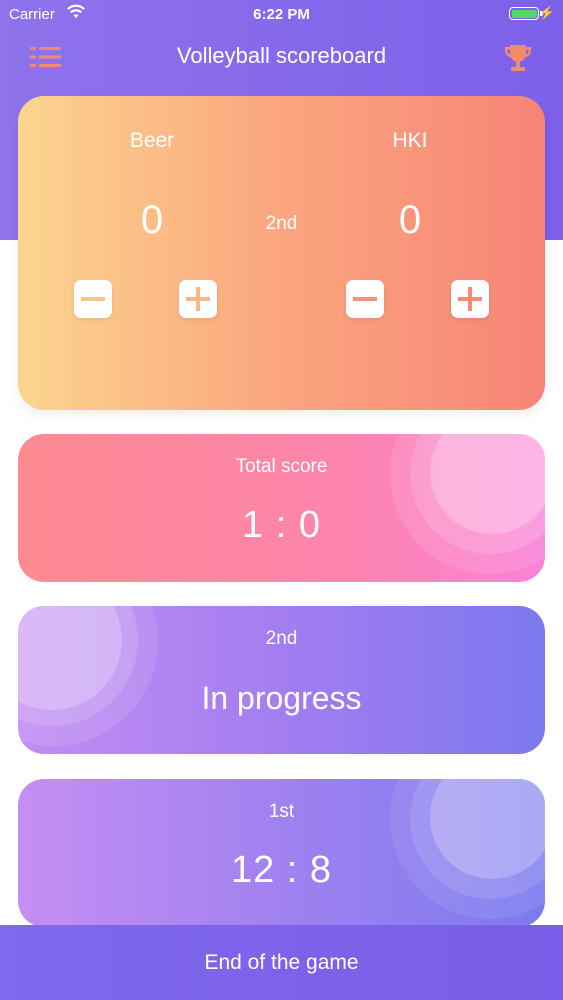  I want to click on total-score-card: Total score 1 : 0, so click(281, 508).